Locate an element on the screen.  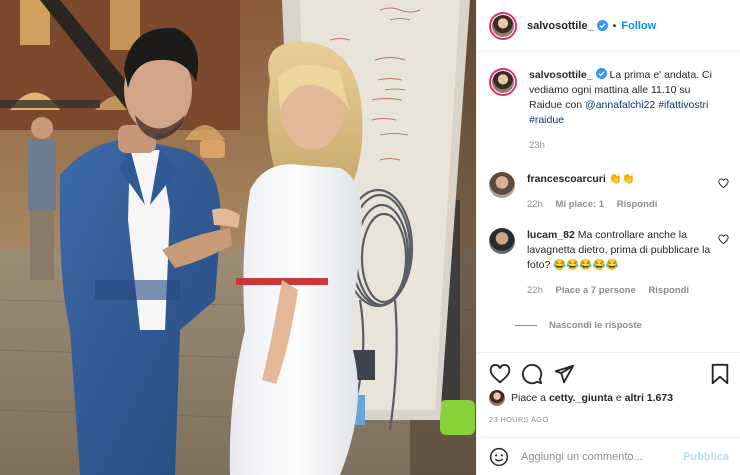
author-username: salvosottile_ is located at coordinates (560, 26).